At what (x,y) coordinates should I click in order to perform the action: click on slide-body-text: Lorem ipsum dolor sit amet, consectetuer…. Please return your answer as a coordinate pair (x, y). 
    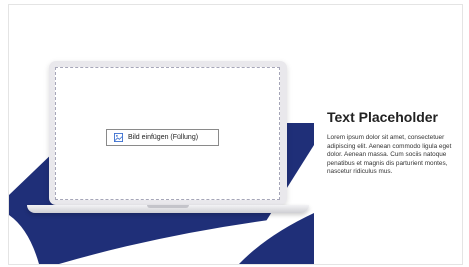
    Looking at the image, I should click on (394, 155).